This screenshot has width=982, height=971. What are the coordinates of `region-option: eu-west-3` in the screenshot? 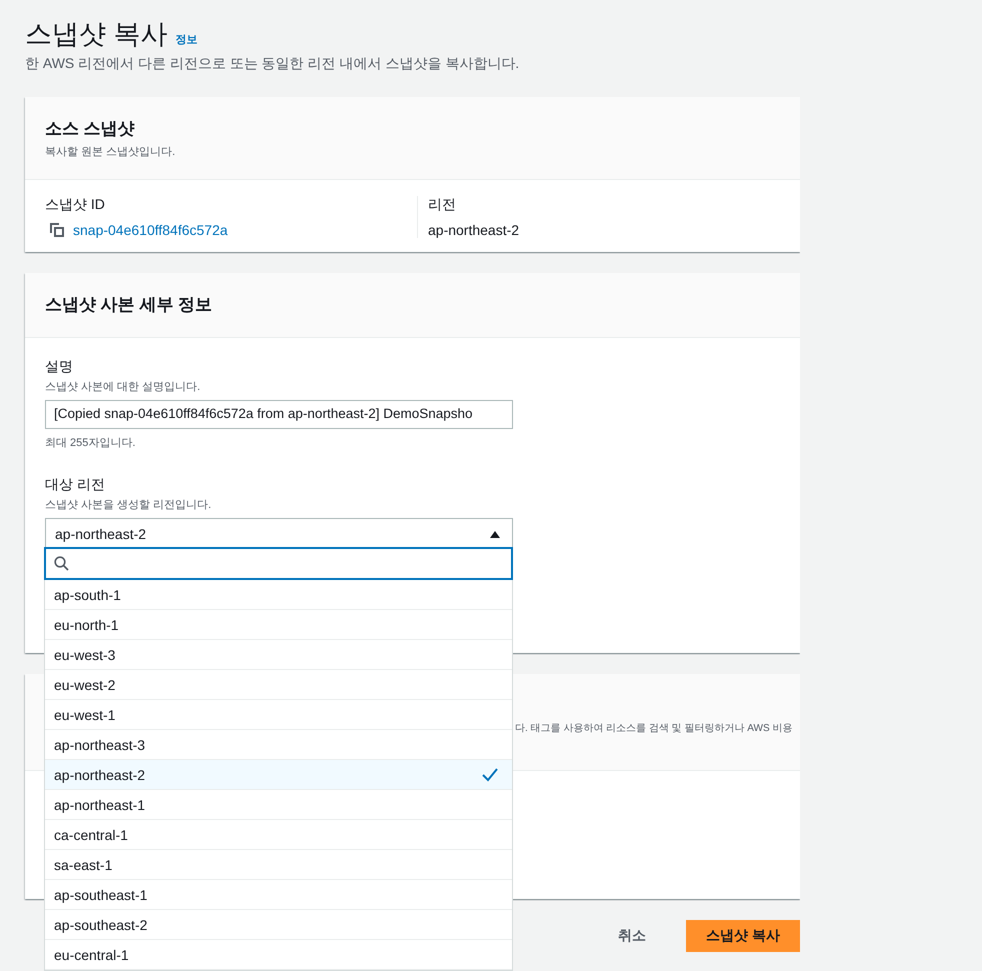 It's located at (278, 655).